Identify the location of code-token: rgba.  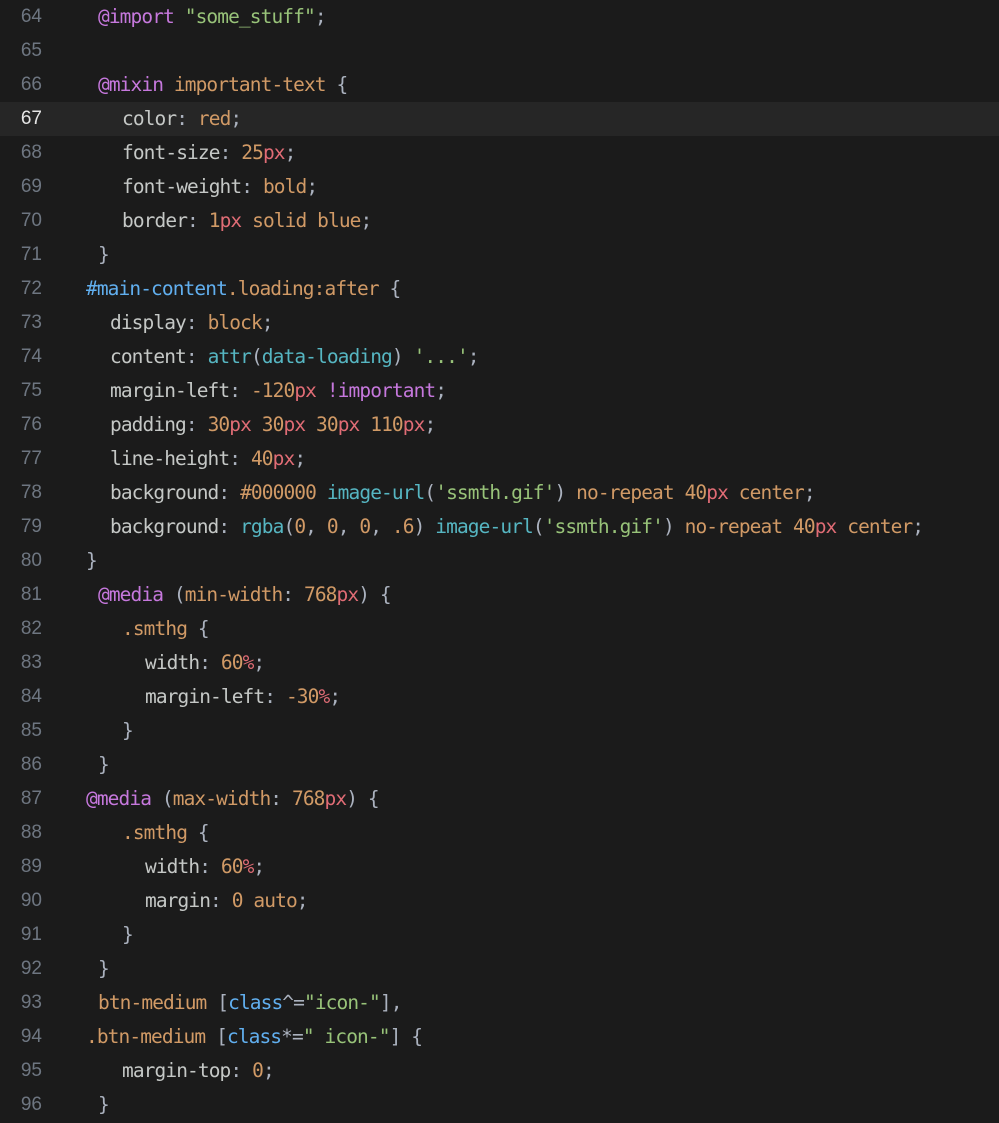
(262, 526).